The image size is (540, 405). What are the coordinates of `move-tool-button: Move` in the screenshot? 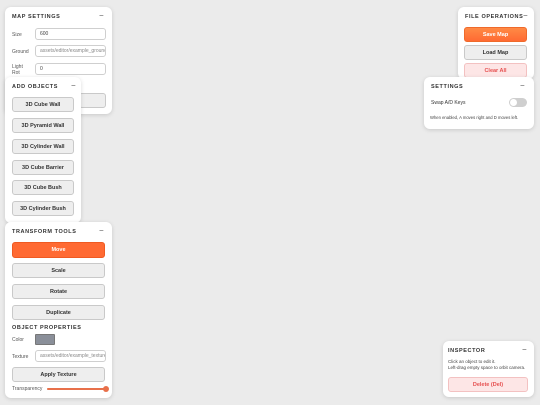 It's located at (58, 250).